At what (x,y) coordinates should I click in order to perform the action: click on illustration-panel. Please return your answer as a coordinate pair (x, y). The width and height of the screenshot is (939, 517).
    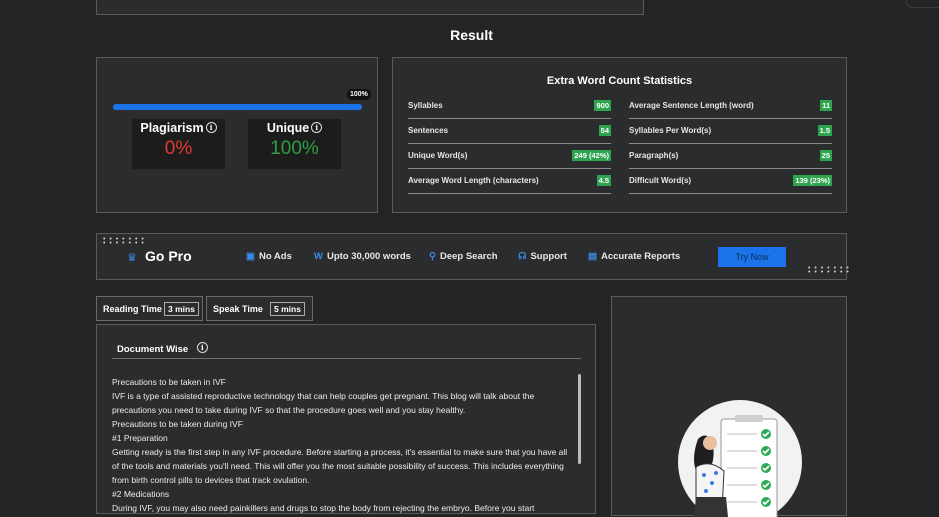
    Looking at the image, I should click on (729, 406).